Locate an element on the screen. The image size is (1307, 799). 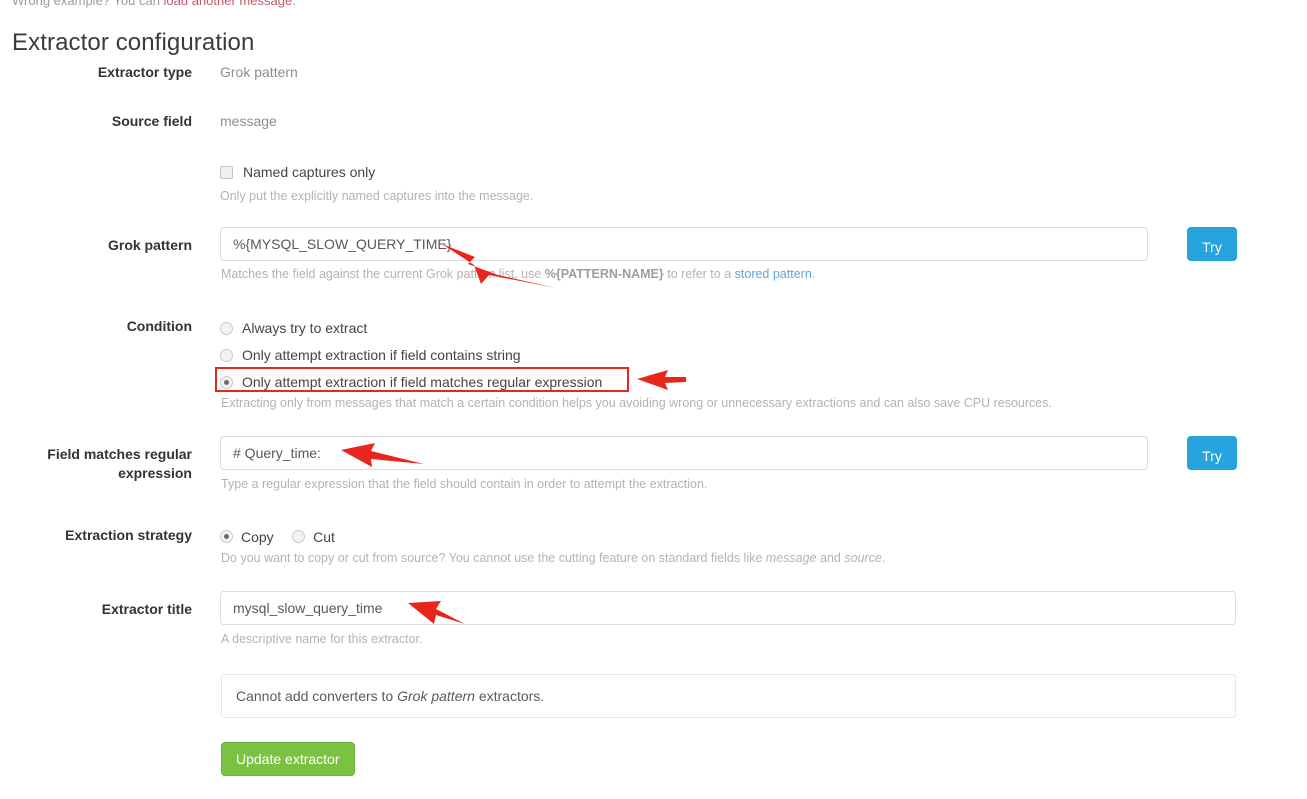
source-field-label: Source field is located at coordinates (151, 121).